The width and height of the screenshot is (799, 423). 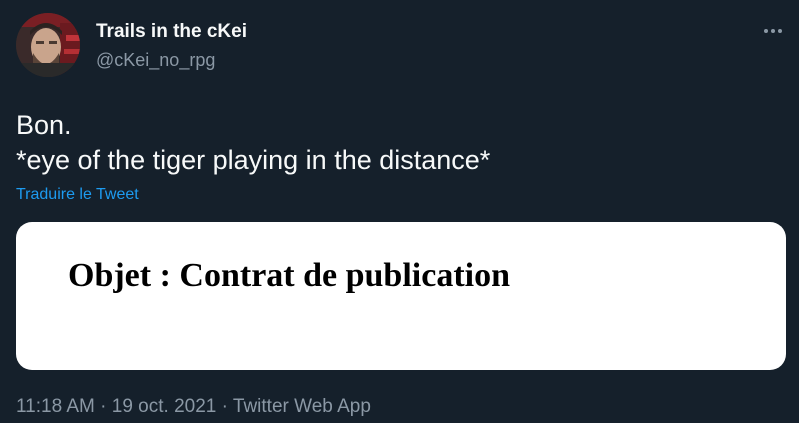 I want to click on more-options-button, so click(x=773, y=31).